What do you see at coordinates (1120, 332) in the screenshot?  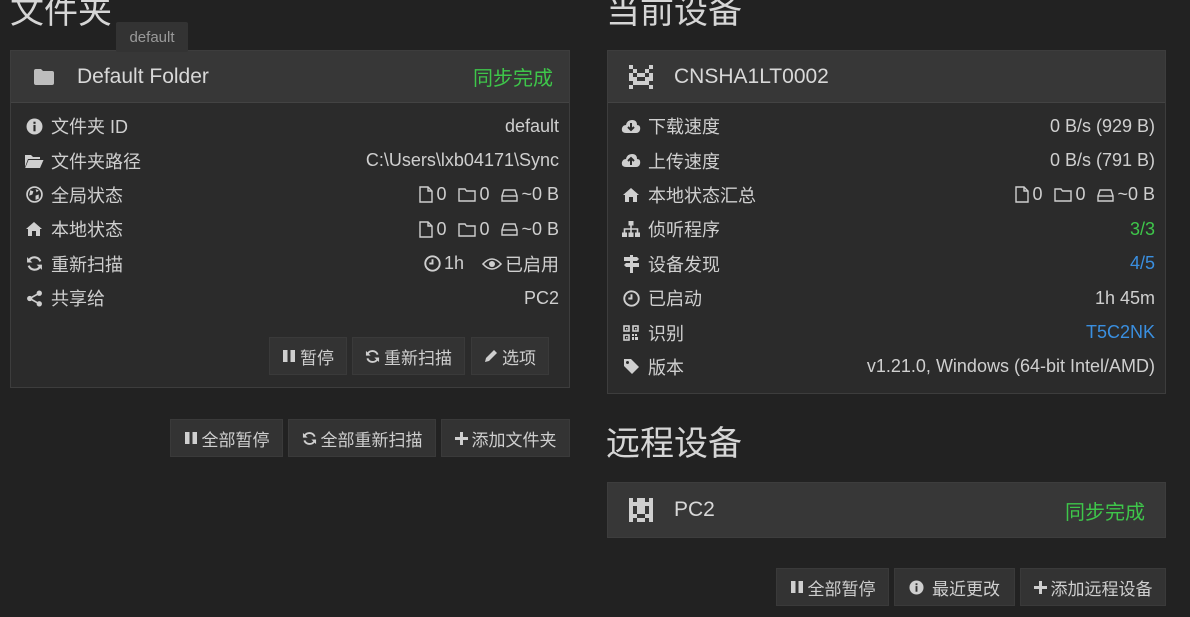 I see `device-id-link: T5C2NK` at bounding box center [1120, 332].